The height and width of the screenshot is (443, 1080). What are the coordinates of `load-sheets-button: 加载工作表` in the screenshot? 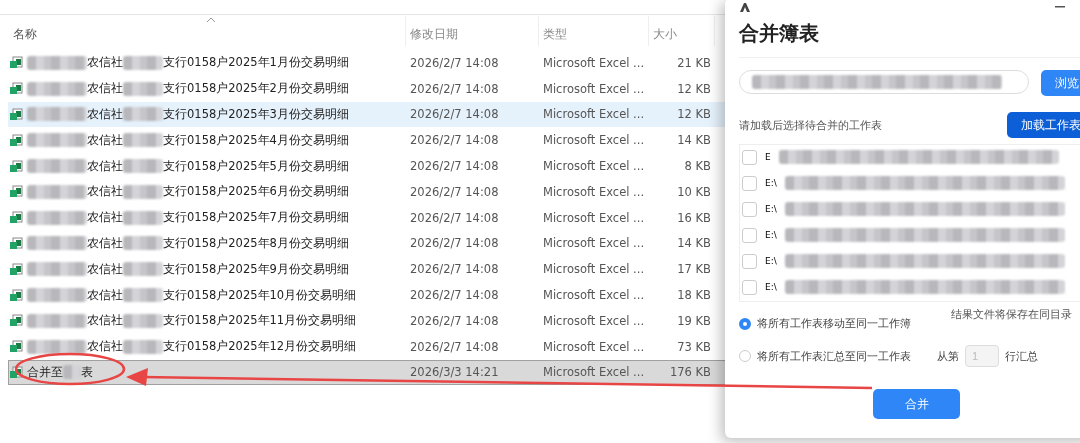 It's located at (1043, 125).